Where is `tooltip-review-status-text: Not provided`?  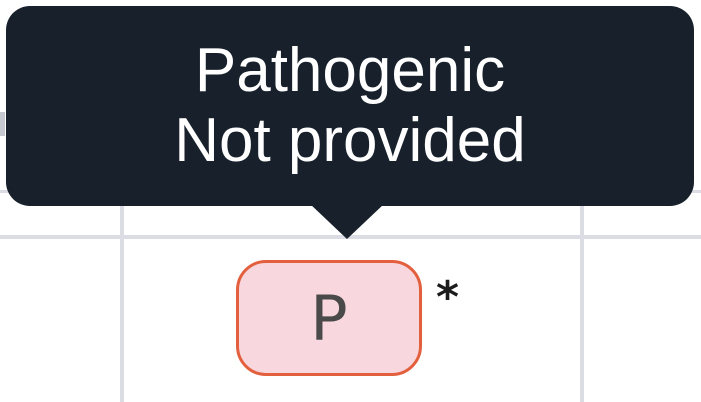
tooltip-review-status-text: Not provided is located at coordinates (350, 140).